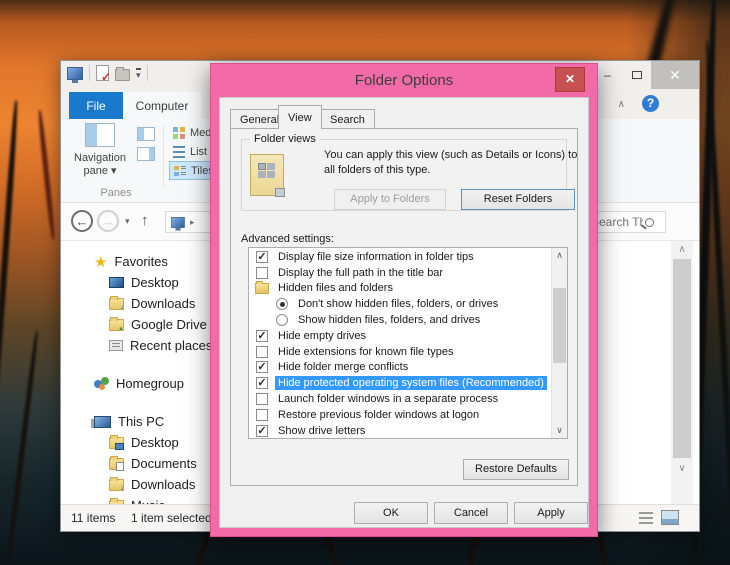 Image resolution: width=730 pixels, height=565 pixels. Describe the element at coordinates (163, 303) in the screenshot. I see `sidebar-item-label: Downloads` at that location.